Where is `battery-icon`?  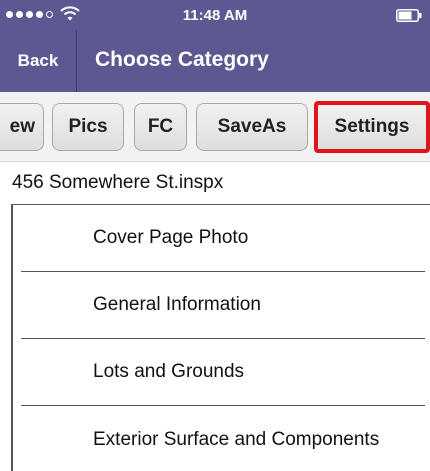
battery-icon is located at coordinates (409, 15).